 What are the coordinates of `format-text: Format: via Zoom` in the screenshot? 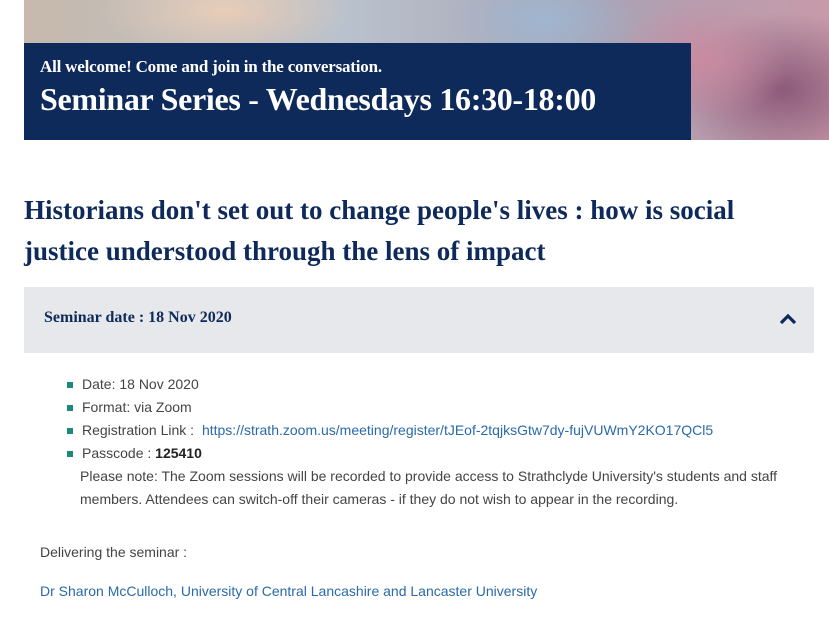 It's located at (137, 407).